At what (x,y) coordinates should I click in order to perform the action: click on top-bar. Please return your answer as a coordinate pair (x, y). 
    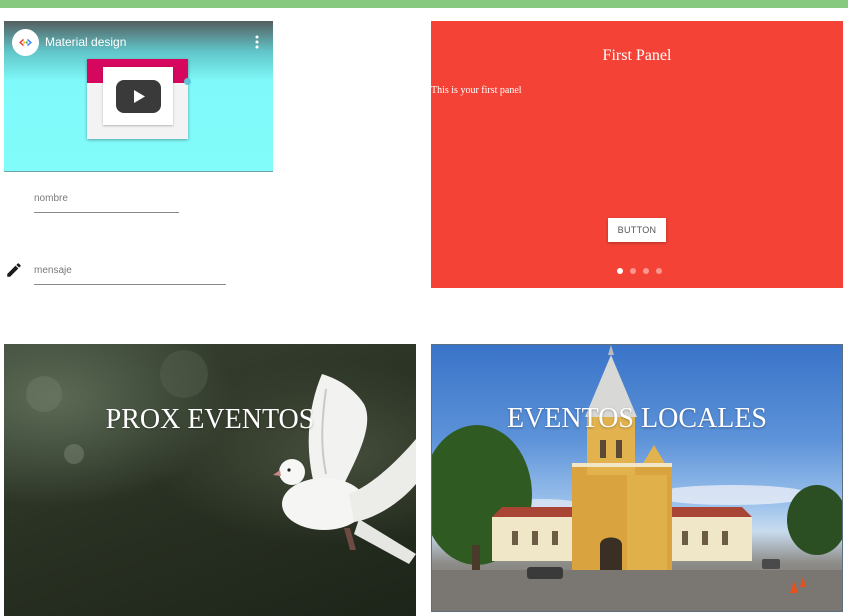
    Looking at the image, I should click on (424, 4).